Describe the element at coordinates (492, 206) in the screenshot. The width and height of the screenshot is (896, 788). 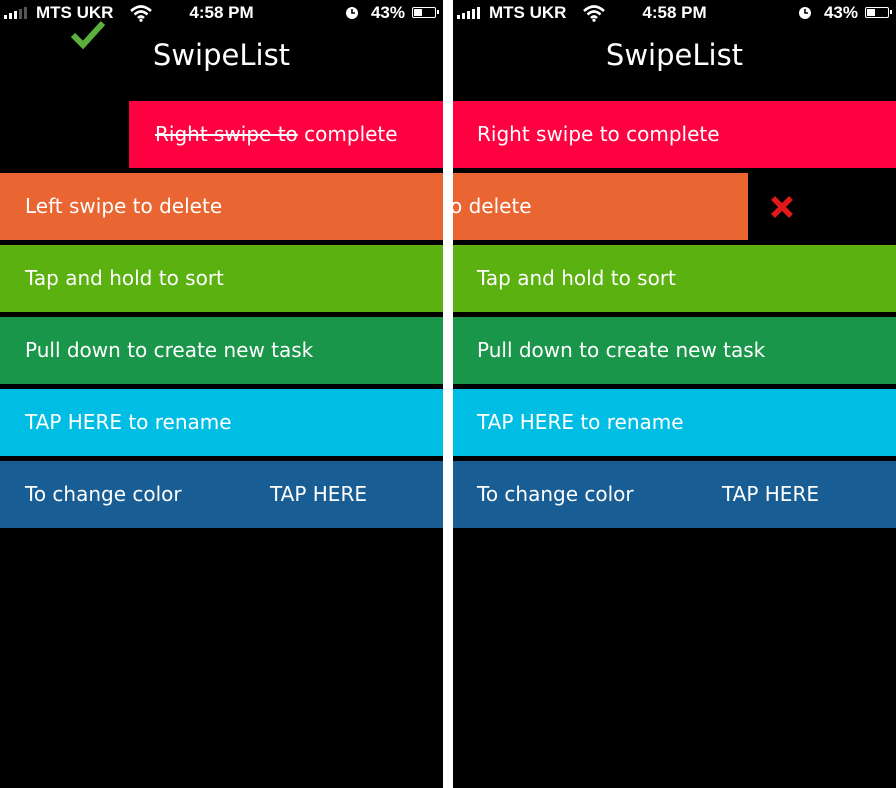
I see `task-label: o delete` at that location.